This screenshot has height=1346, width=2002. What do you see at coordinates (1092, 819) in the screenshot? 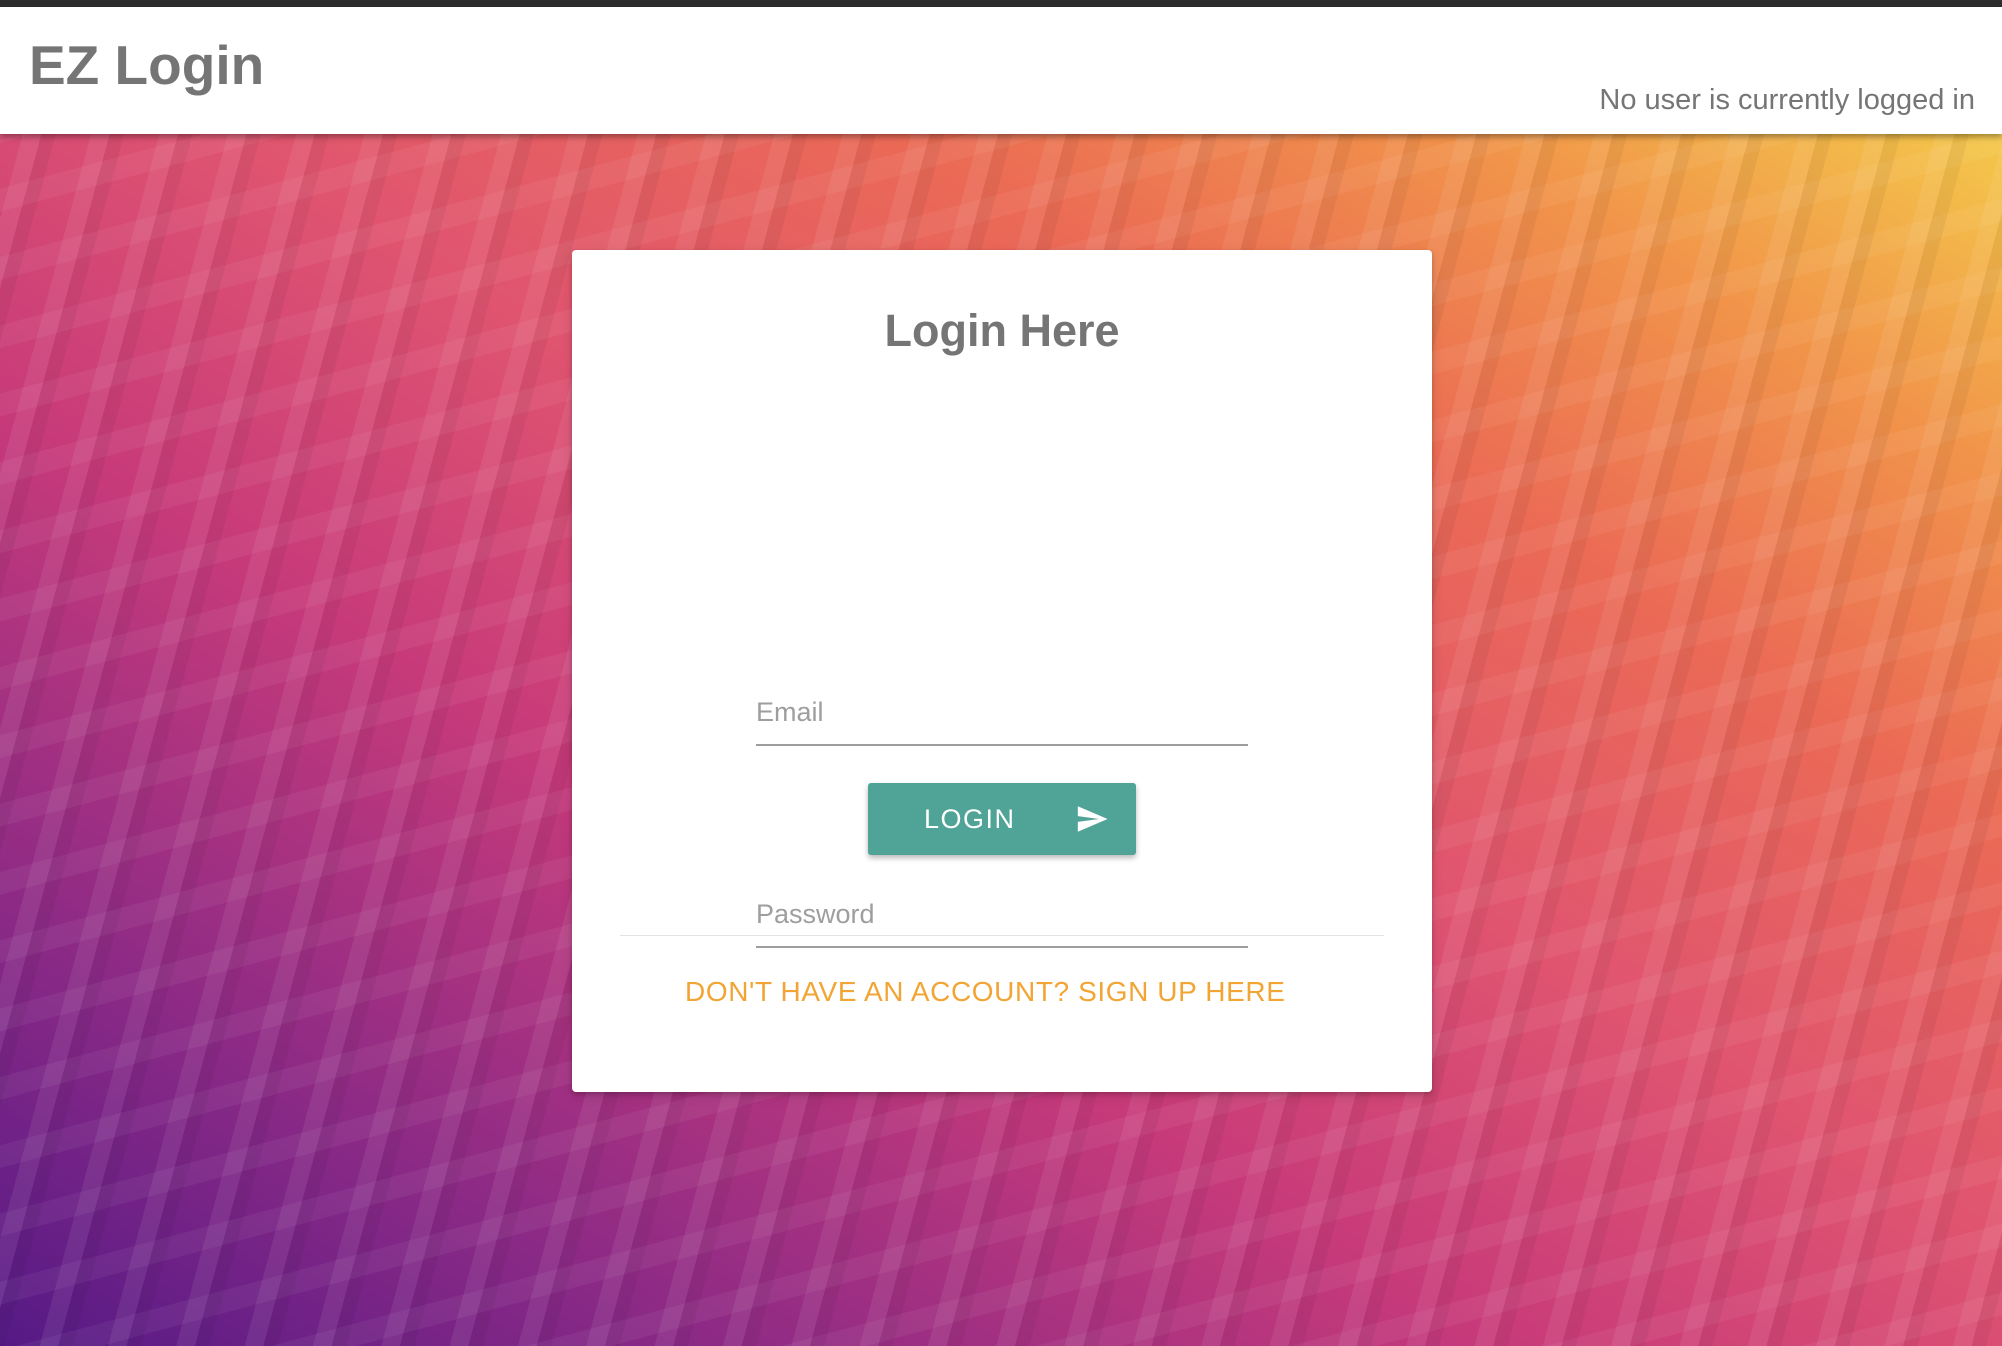
I see `send-icon` at bounding box center [1092, 819].